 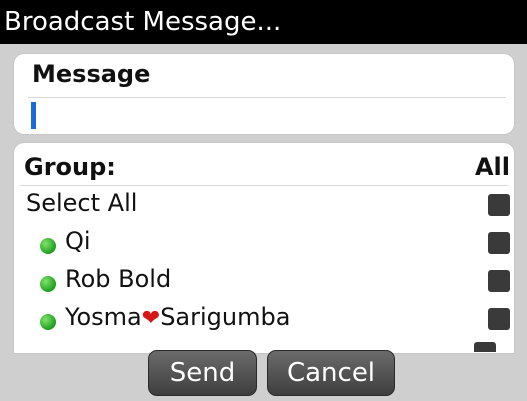 I want to click on all-column-header: All, so click(x=492, y=167).